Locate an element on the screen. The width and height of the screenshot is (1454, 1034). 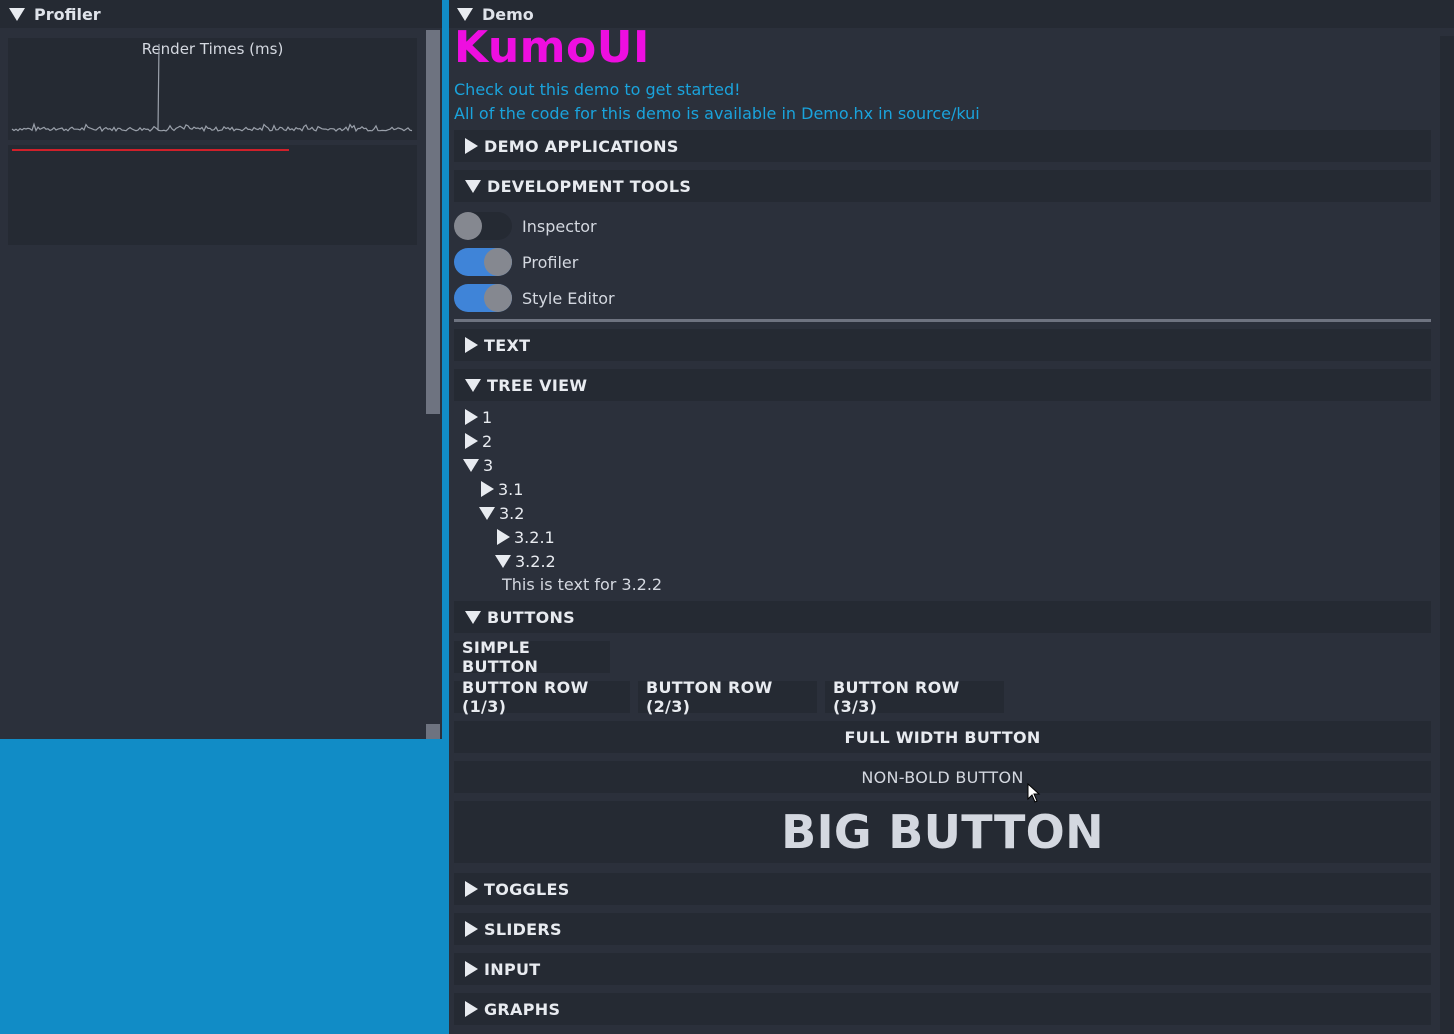
section-label: BUTTONS is located at coordinates (531, 617).